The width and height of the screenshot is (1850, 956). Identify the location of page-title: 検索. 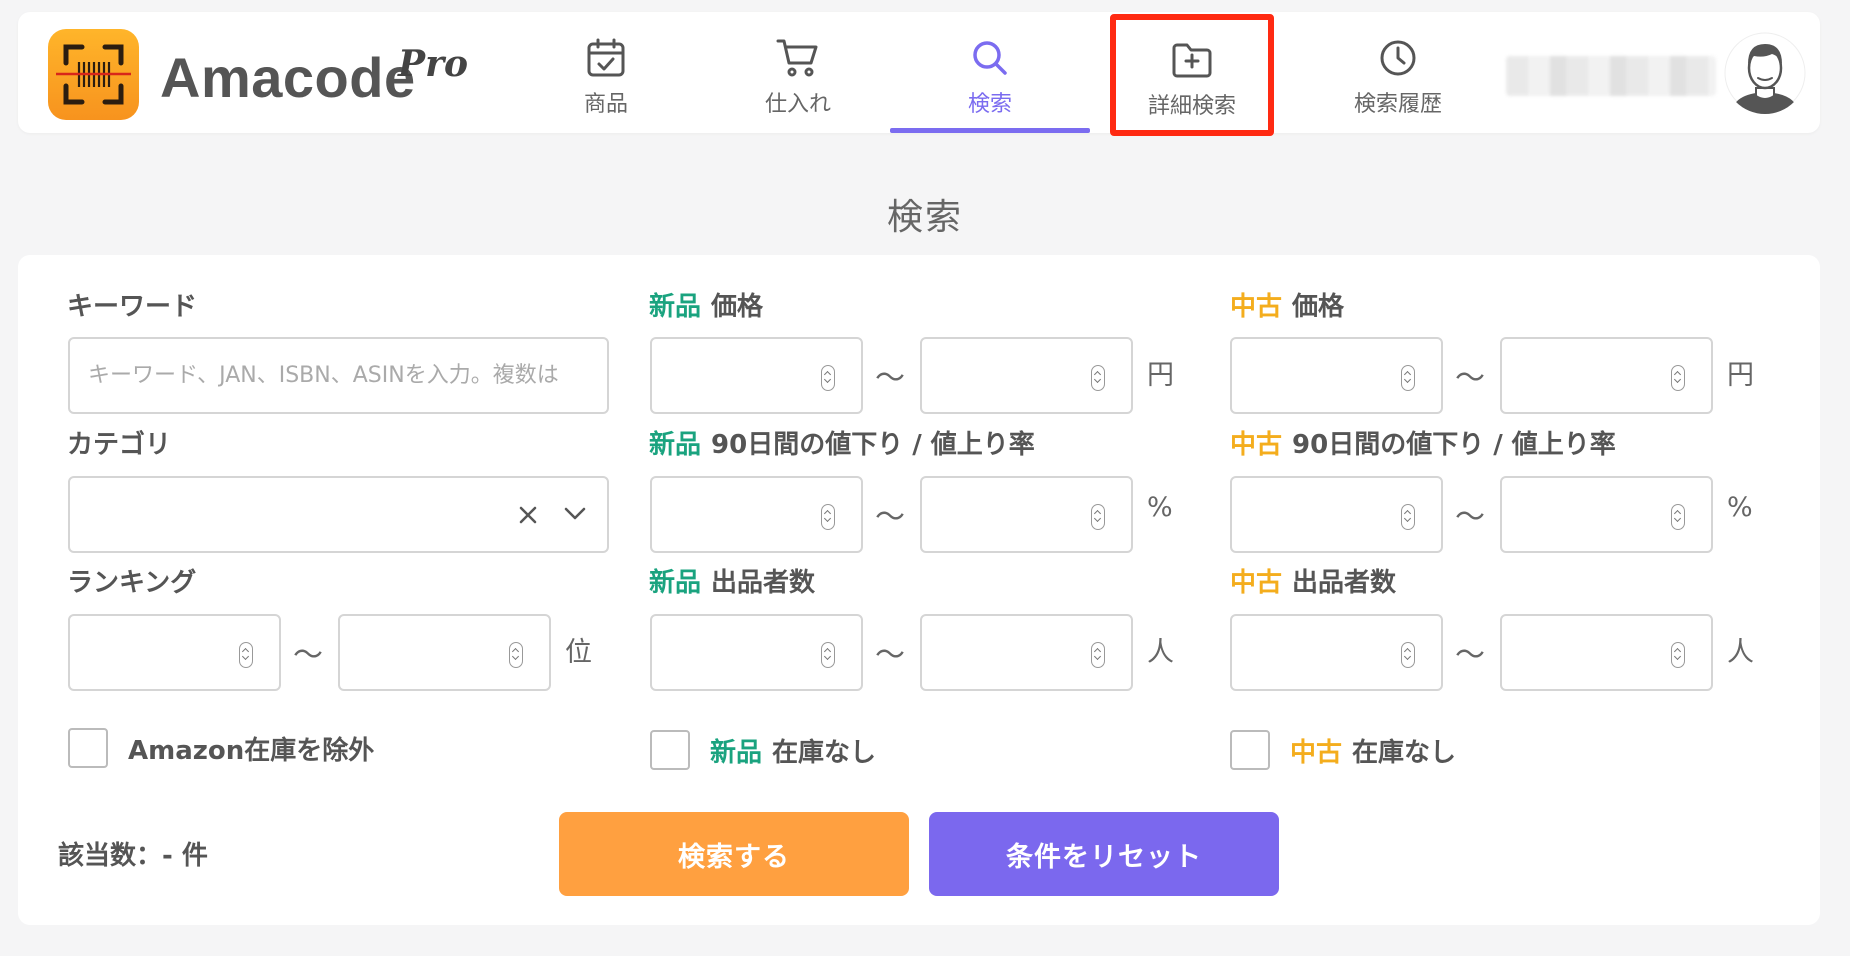
(924, 217).